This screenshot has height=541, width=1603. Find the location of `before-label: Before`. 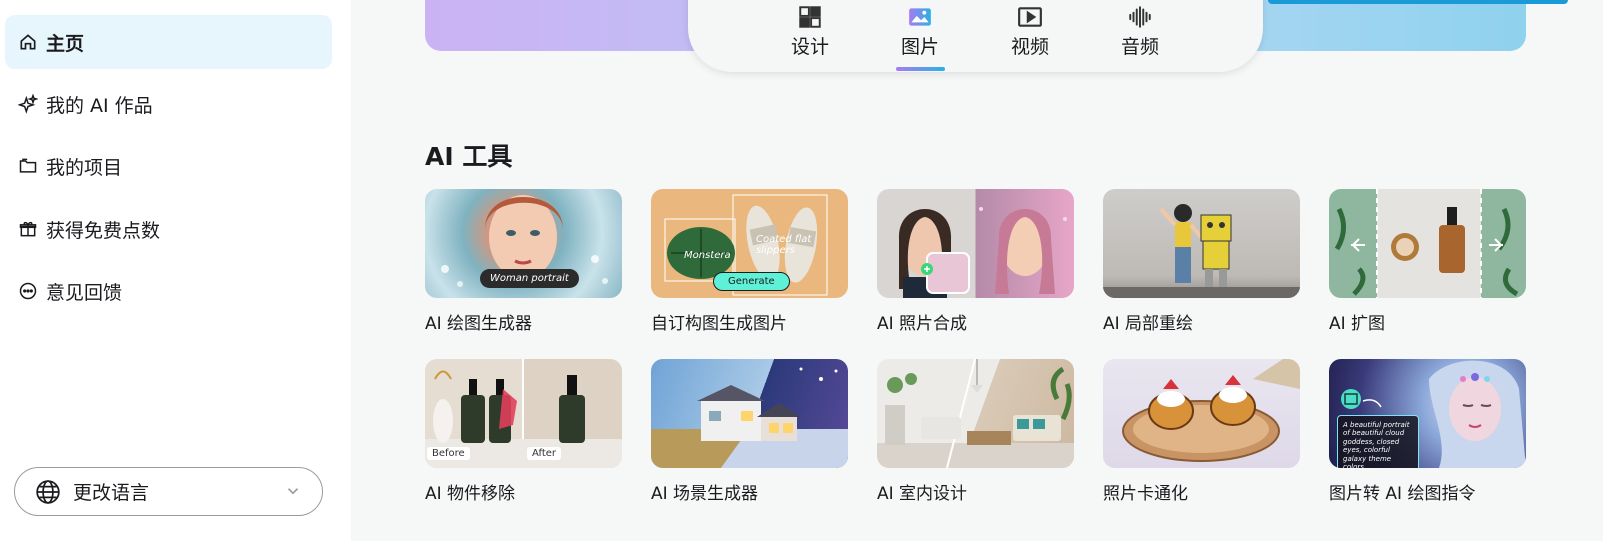

before-label: Before is located at coordinates (448, 453).